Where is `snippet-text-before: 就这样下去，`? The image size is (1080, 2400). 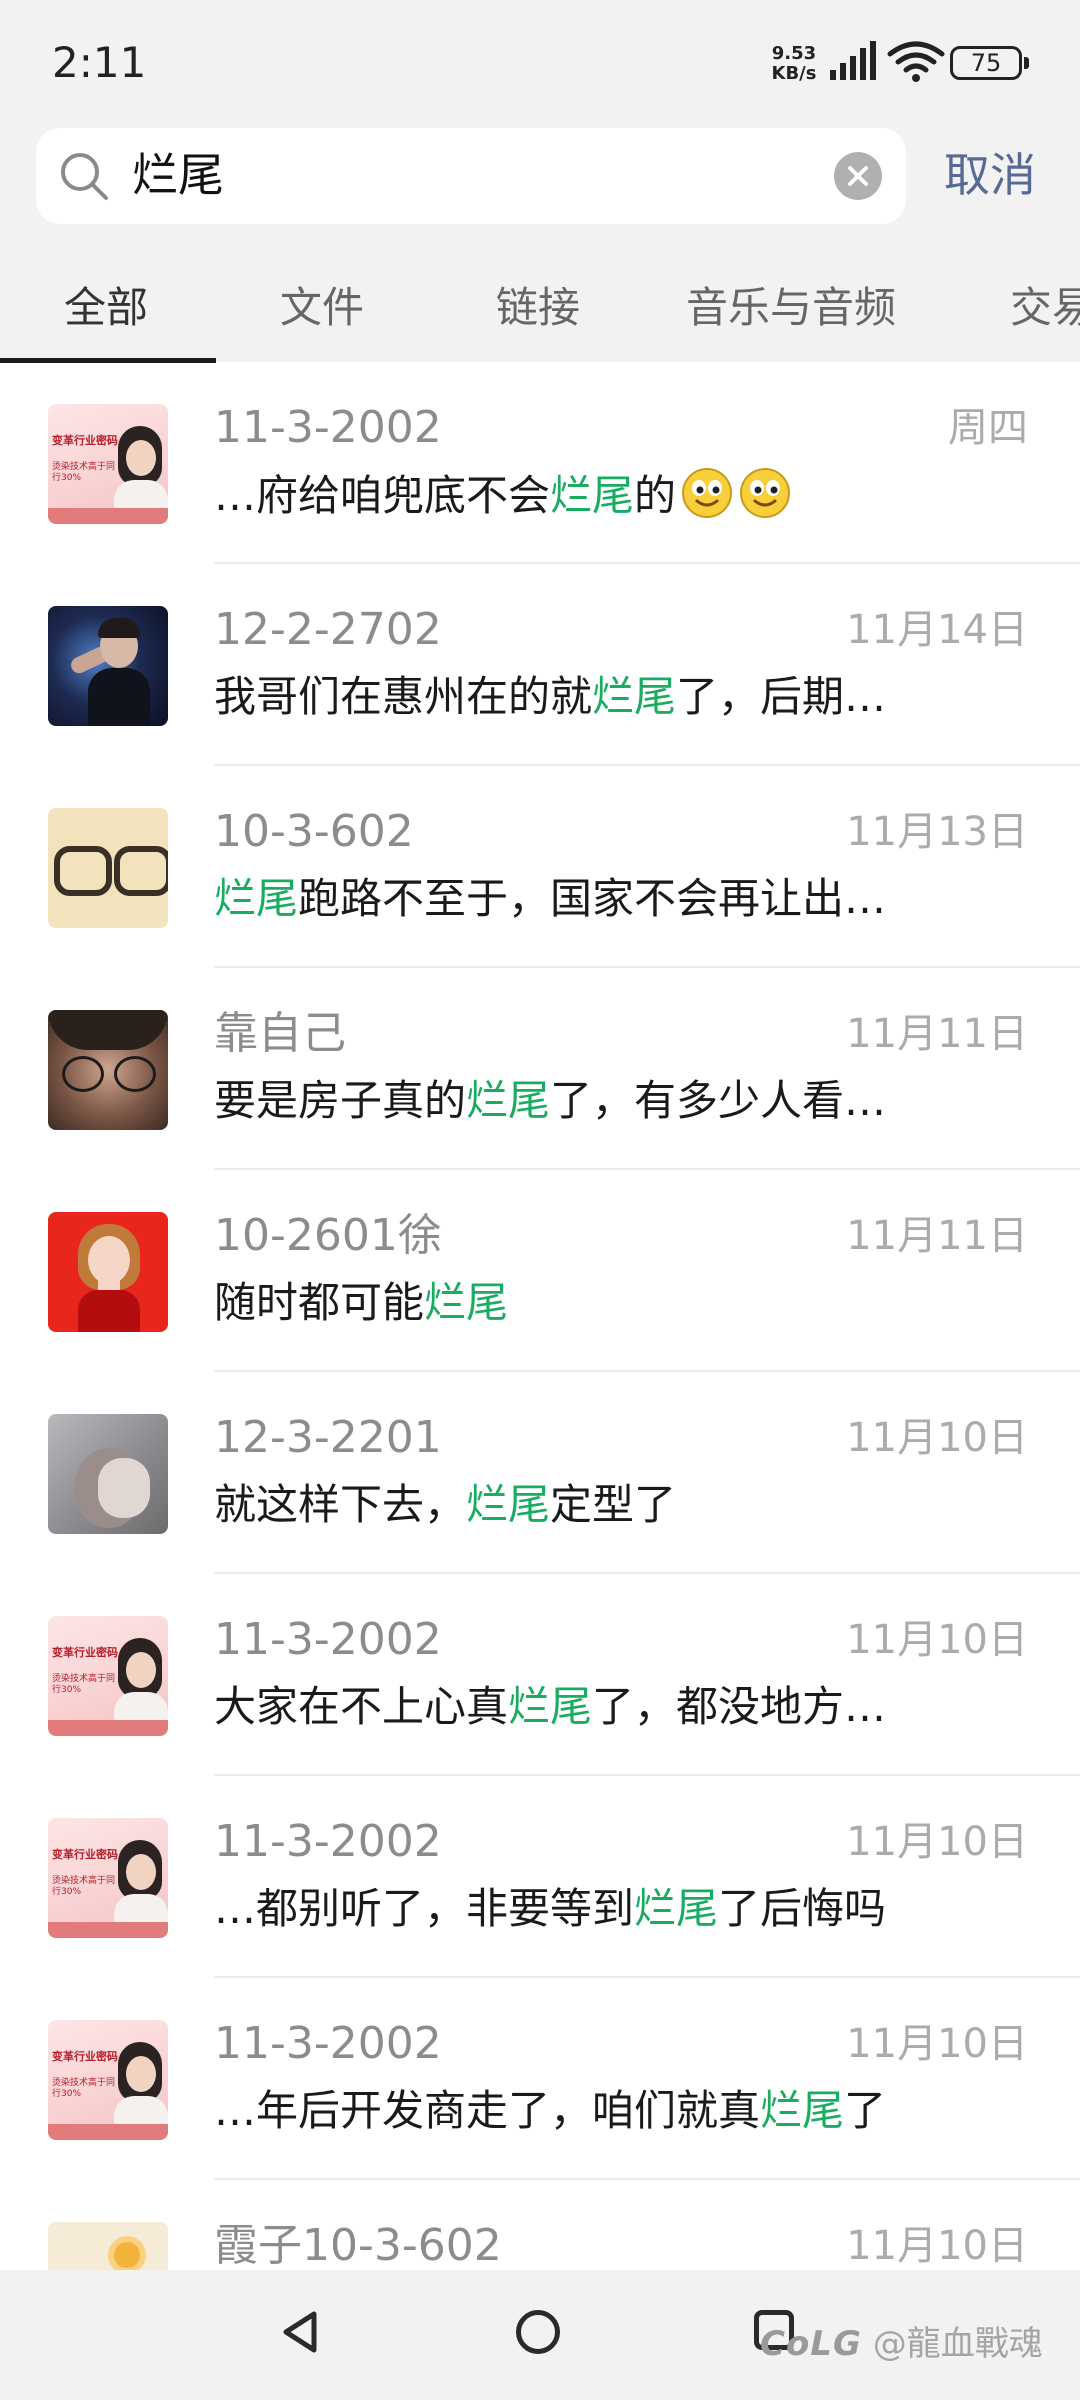 snippet-text-before: 就这样下去， is located at coordinates (340, 1504).